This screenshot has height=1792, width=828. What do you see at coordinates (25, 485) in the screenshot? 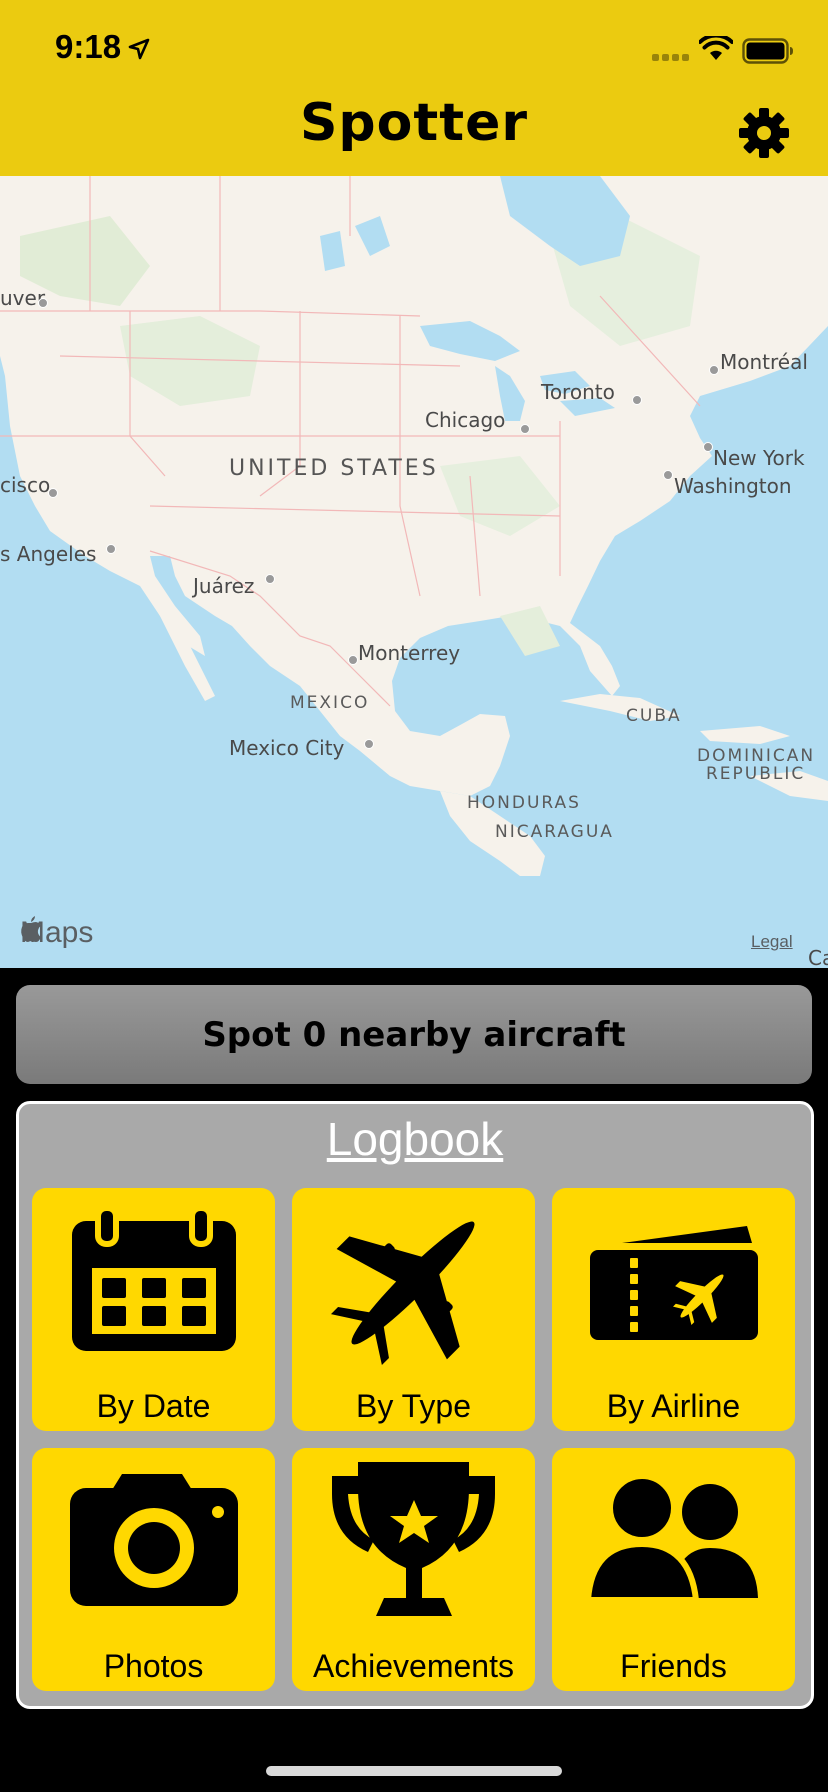
I see `map-label-francisco: cisco` at bounding box center [25, 485].